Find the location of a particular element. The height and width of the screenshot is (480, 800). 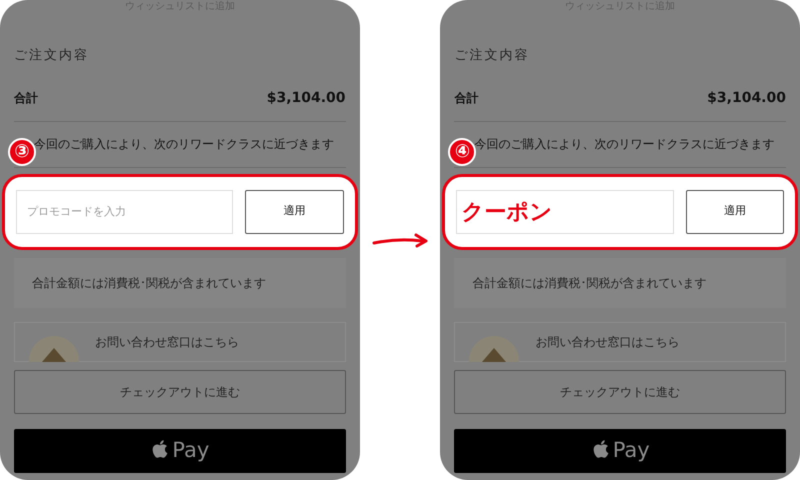

step-badge: ④ is located at coordinates (462, 152).